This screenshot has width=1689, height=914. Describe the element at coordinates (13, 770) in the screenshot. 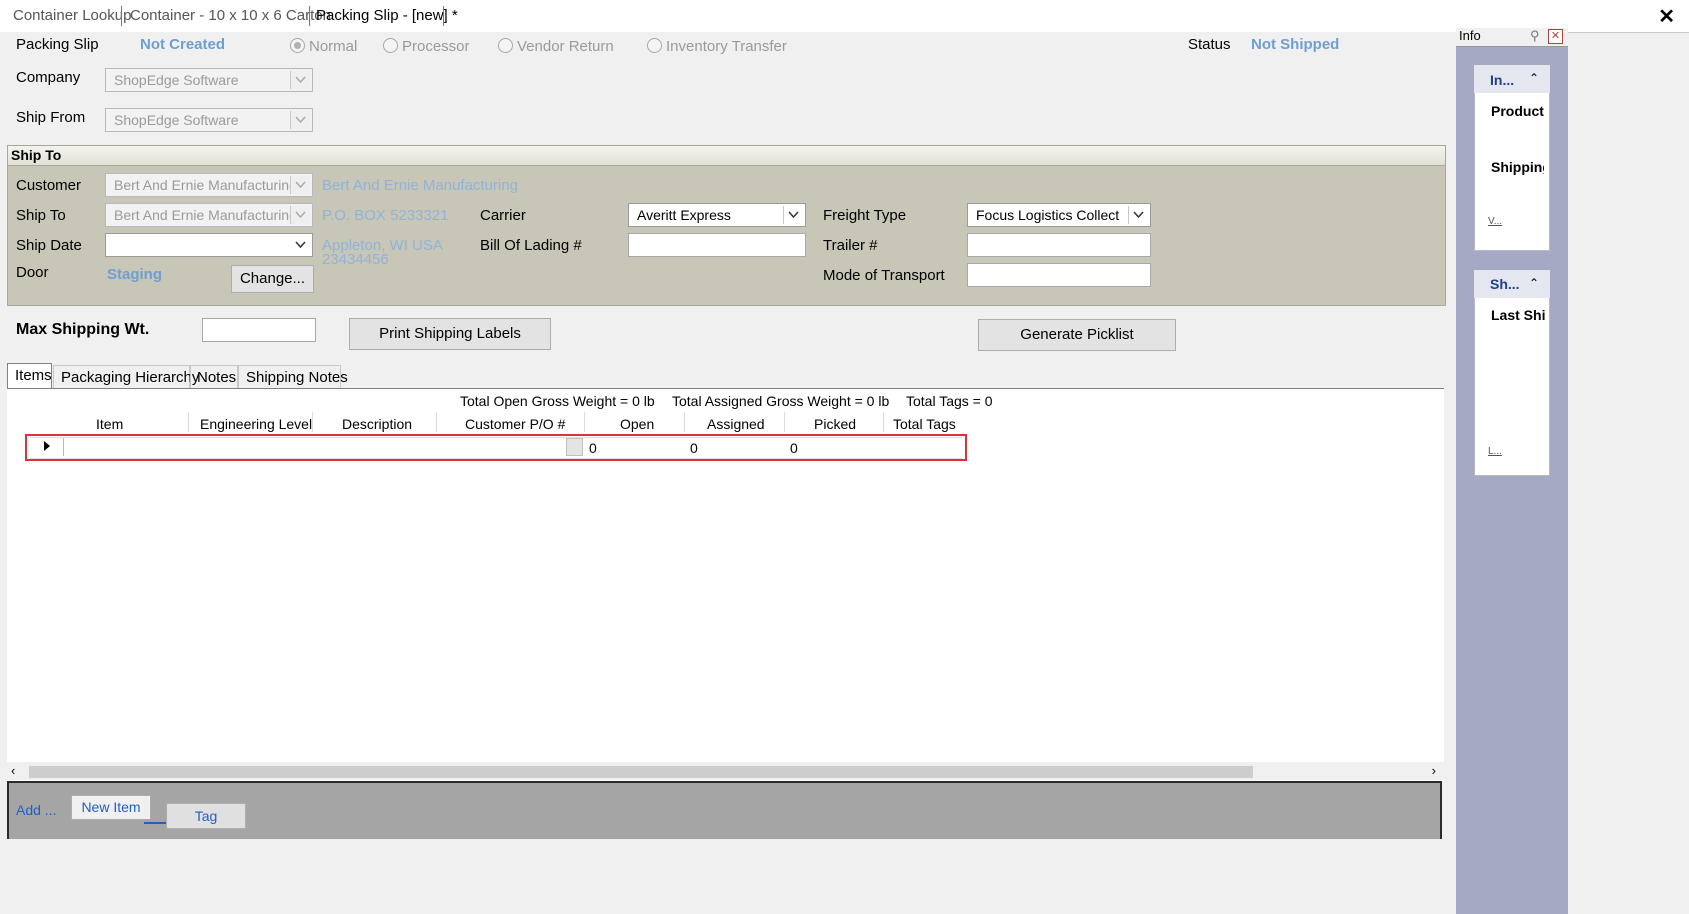

I see `scroll-left-icon: ‹` at that location.